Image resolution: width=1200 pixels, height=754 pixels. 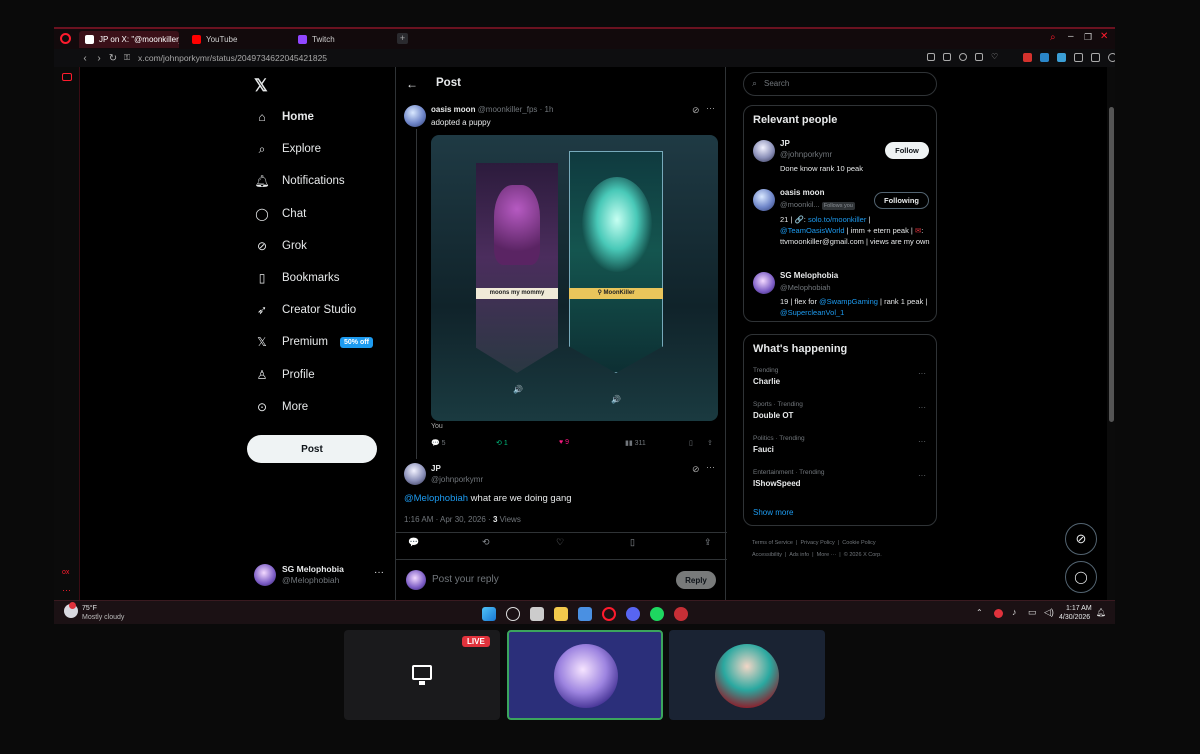 I want to click on author-handle: @johnporkymr, so click(x=457, y=479).